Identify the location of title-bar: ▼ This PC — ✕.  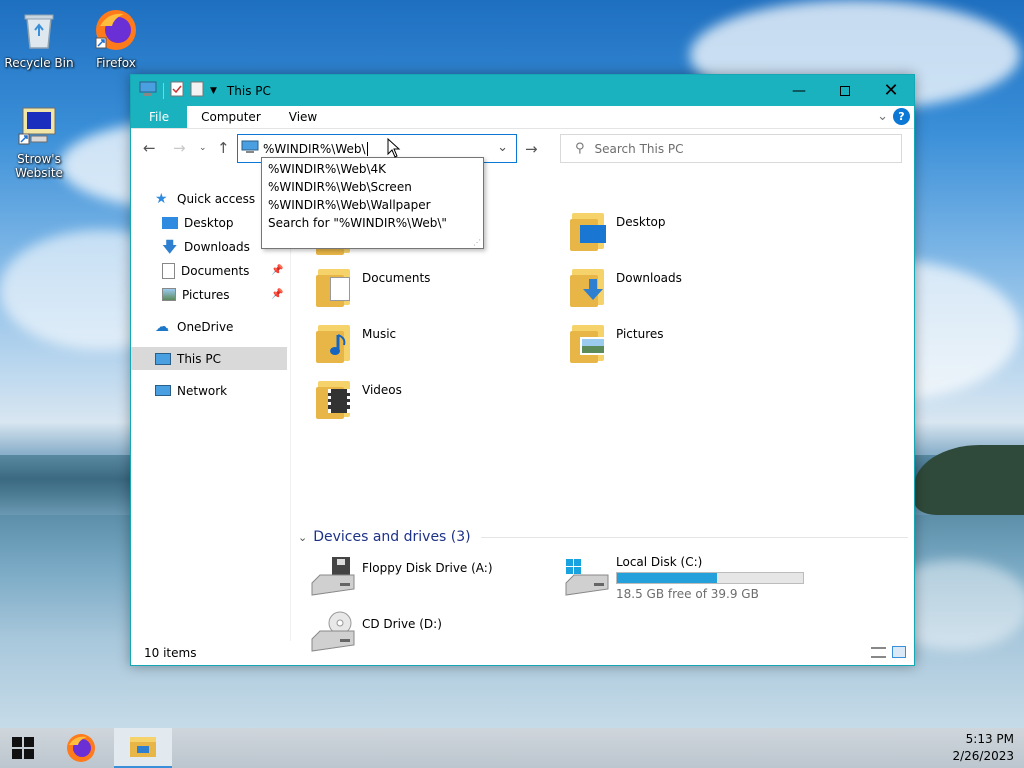
(522, 90).